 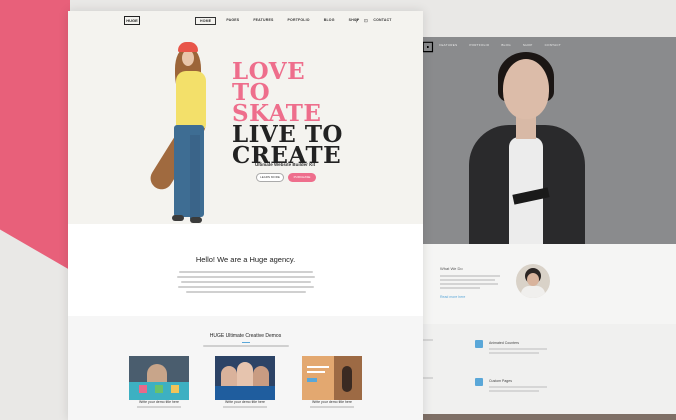 I want to click on nav-portfolio: PORTFOLIO, so click(x=299, y=21).